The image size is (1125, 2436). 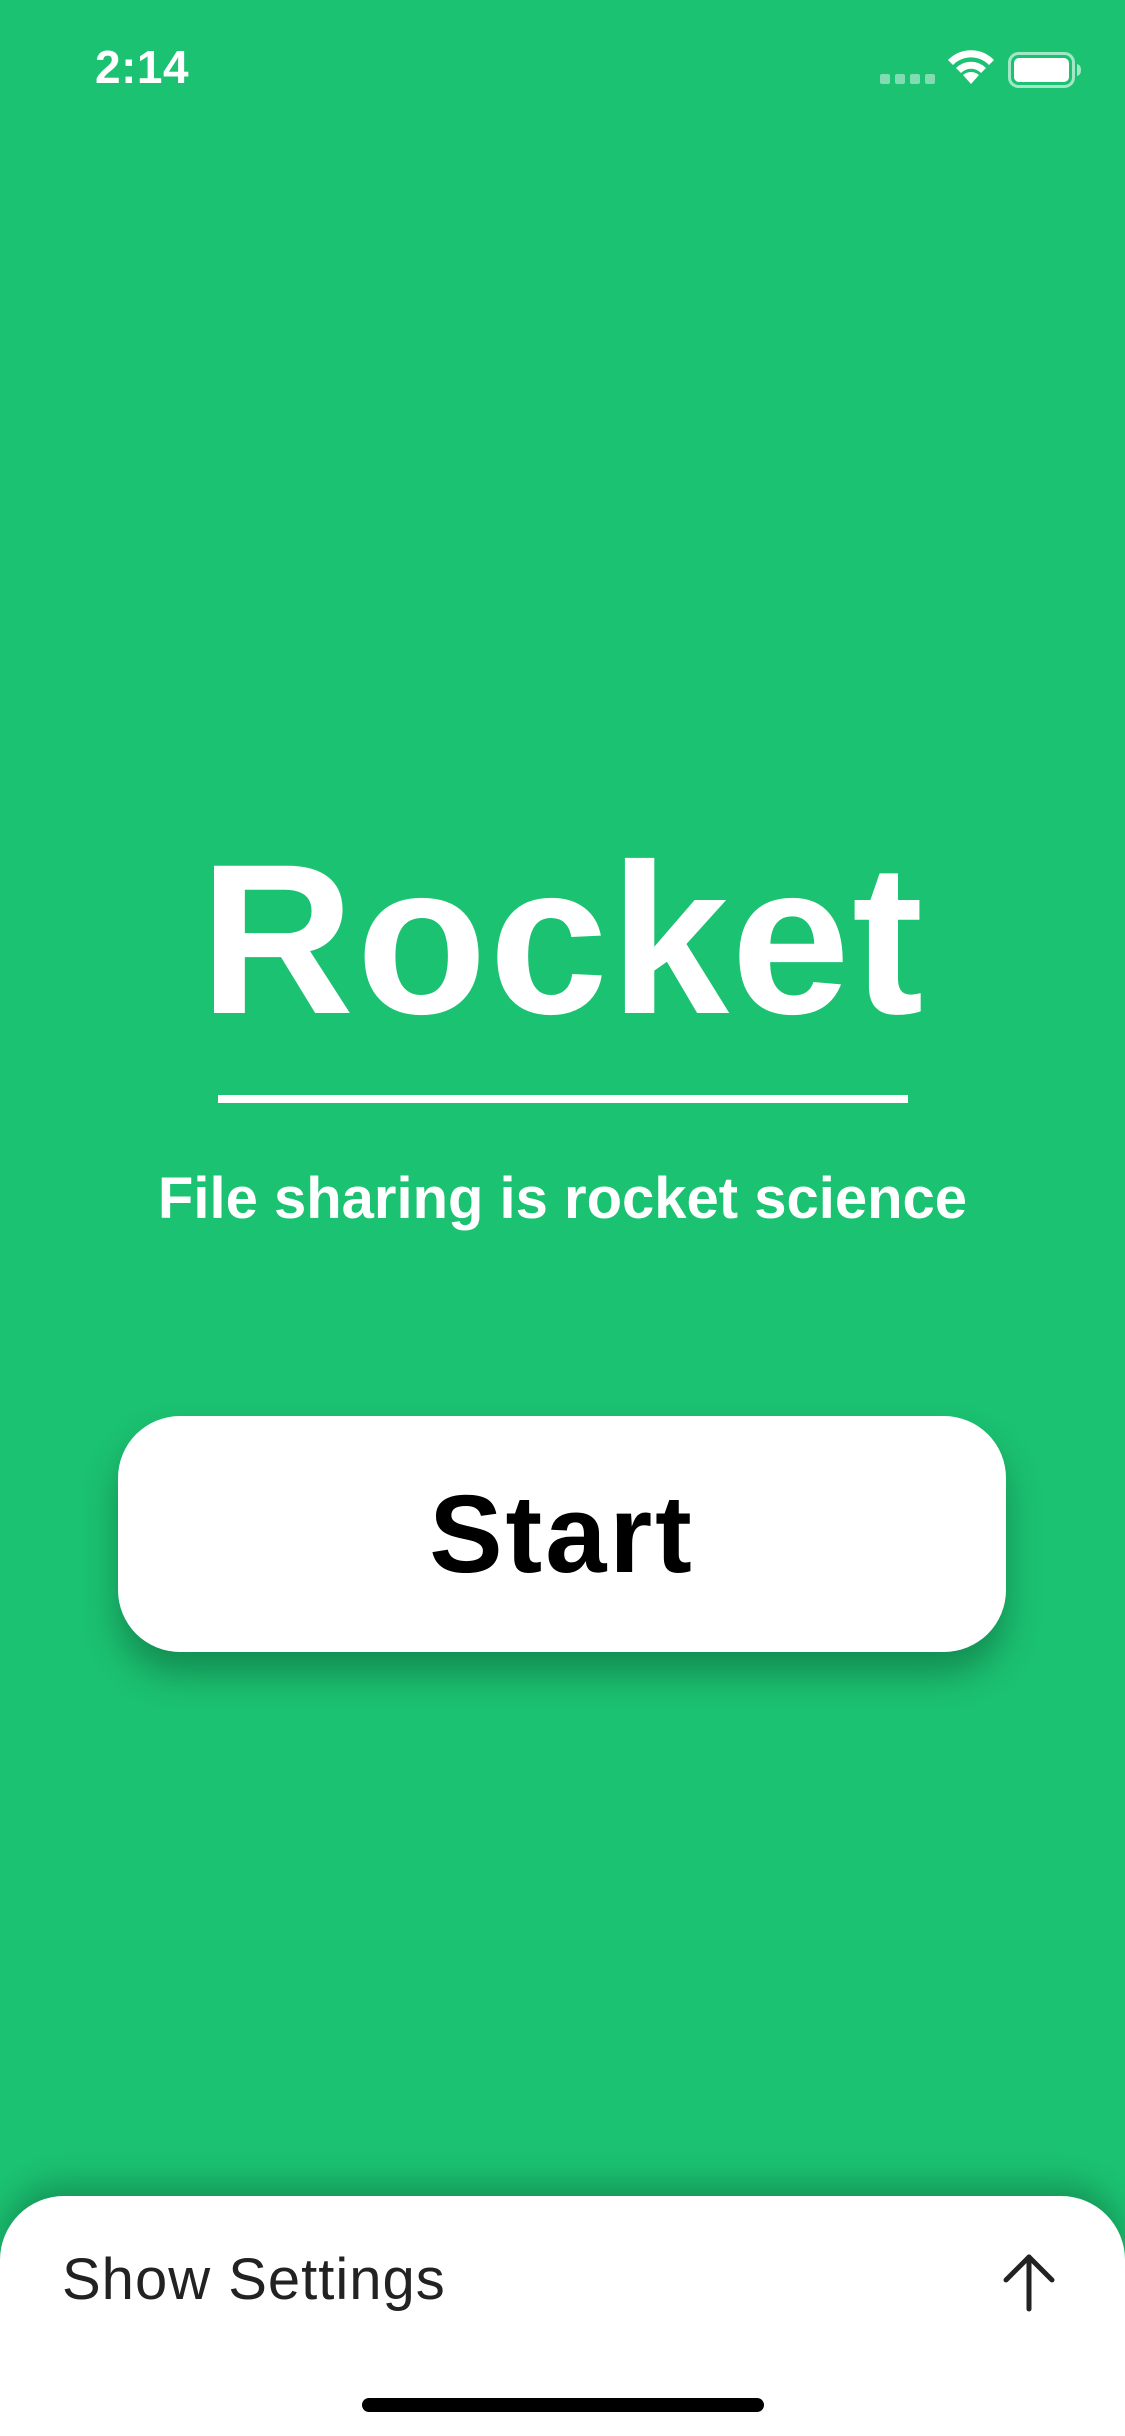 I want to click on start-button: Start, so click(x=562, y=1534).